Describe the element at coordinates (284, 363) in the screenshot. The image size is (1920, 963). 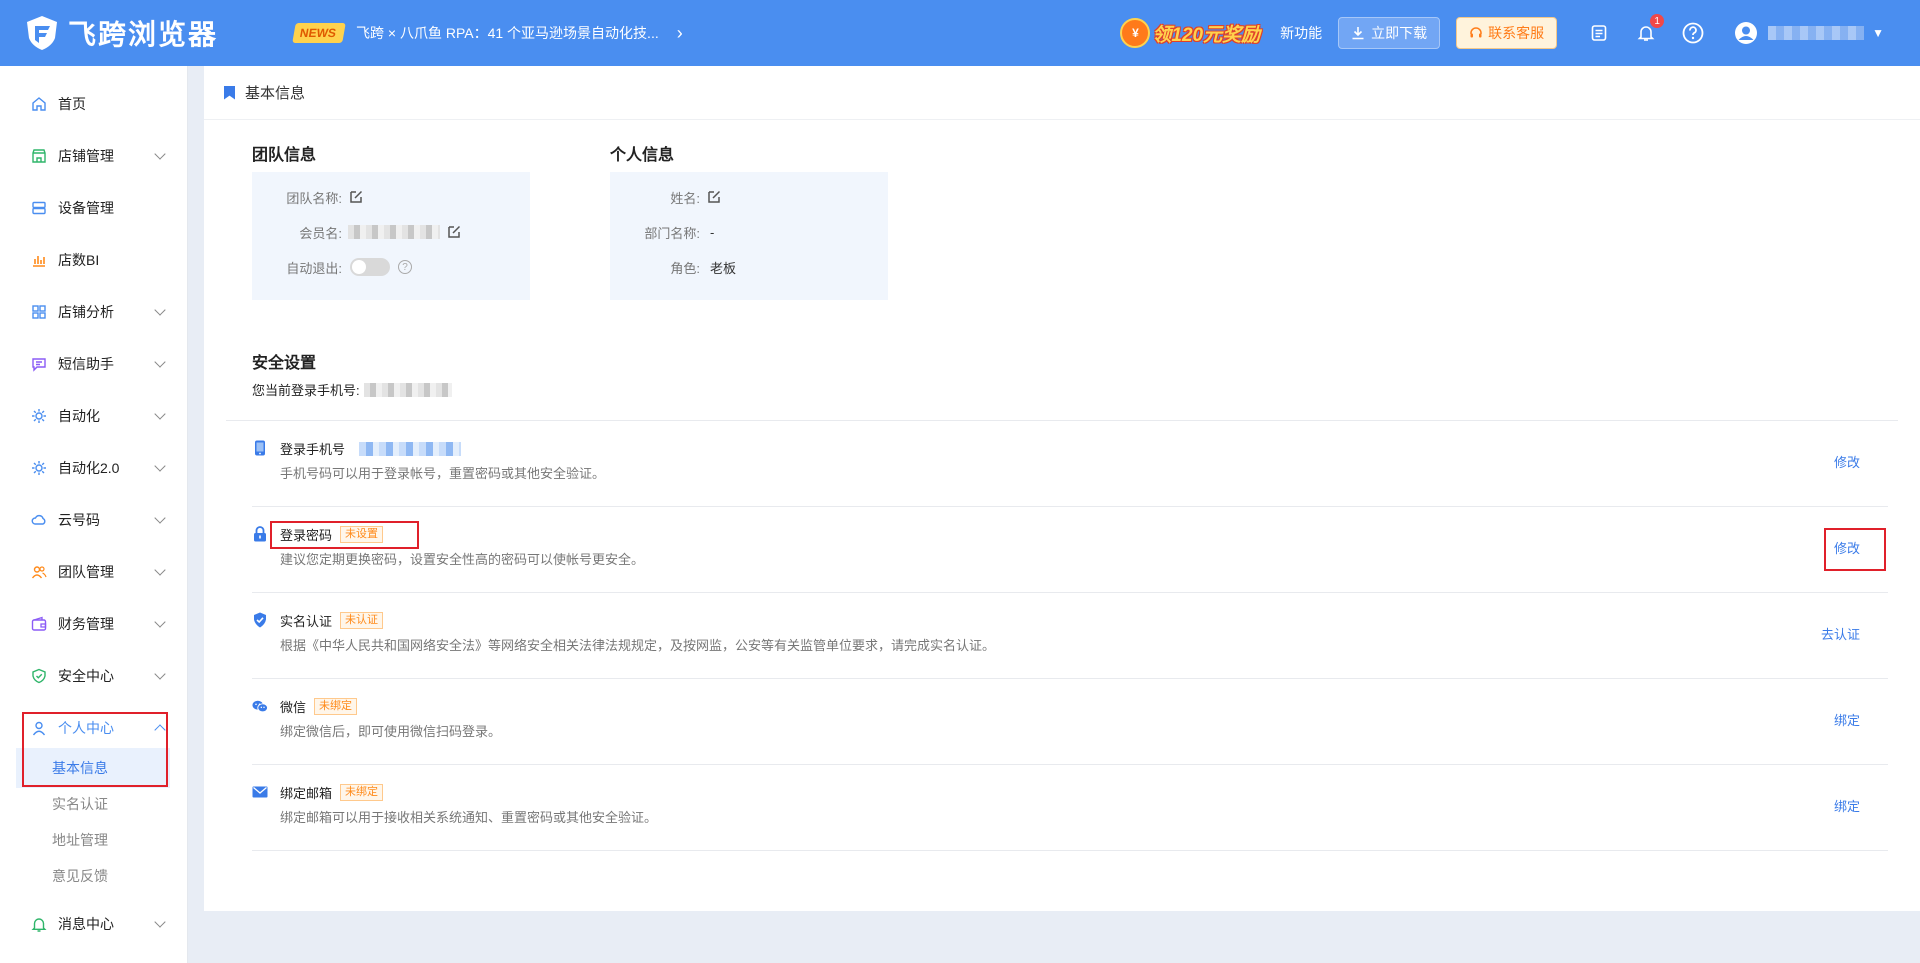
I see `security-settings-title: 安全设置` at that location.